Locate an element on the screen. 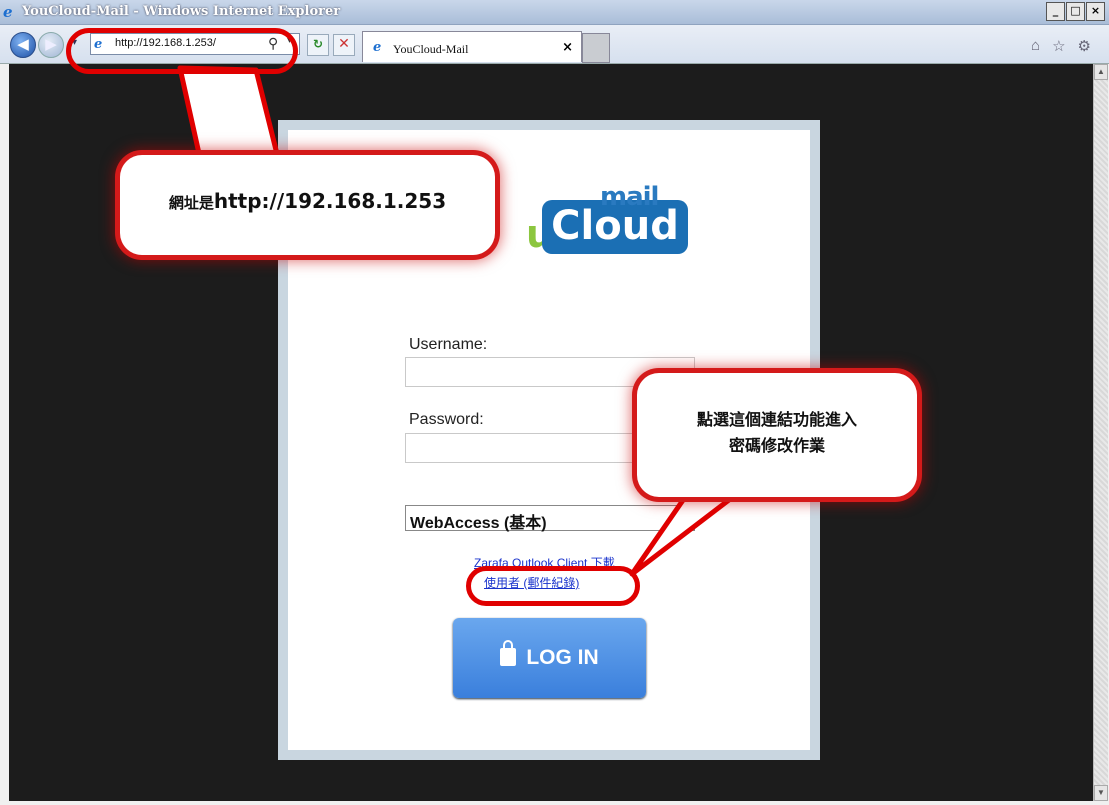 The image size is (1109, 805). url-note-prefix: 網址是 is located at coordinates (191, 203).